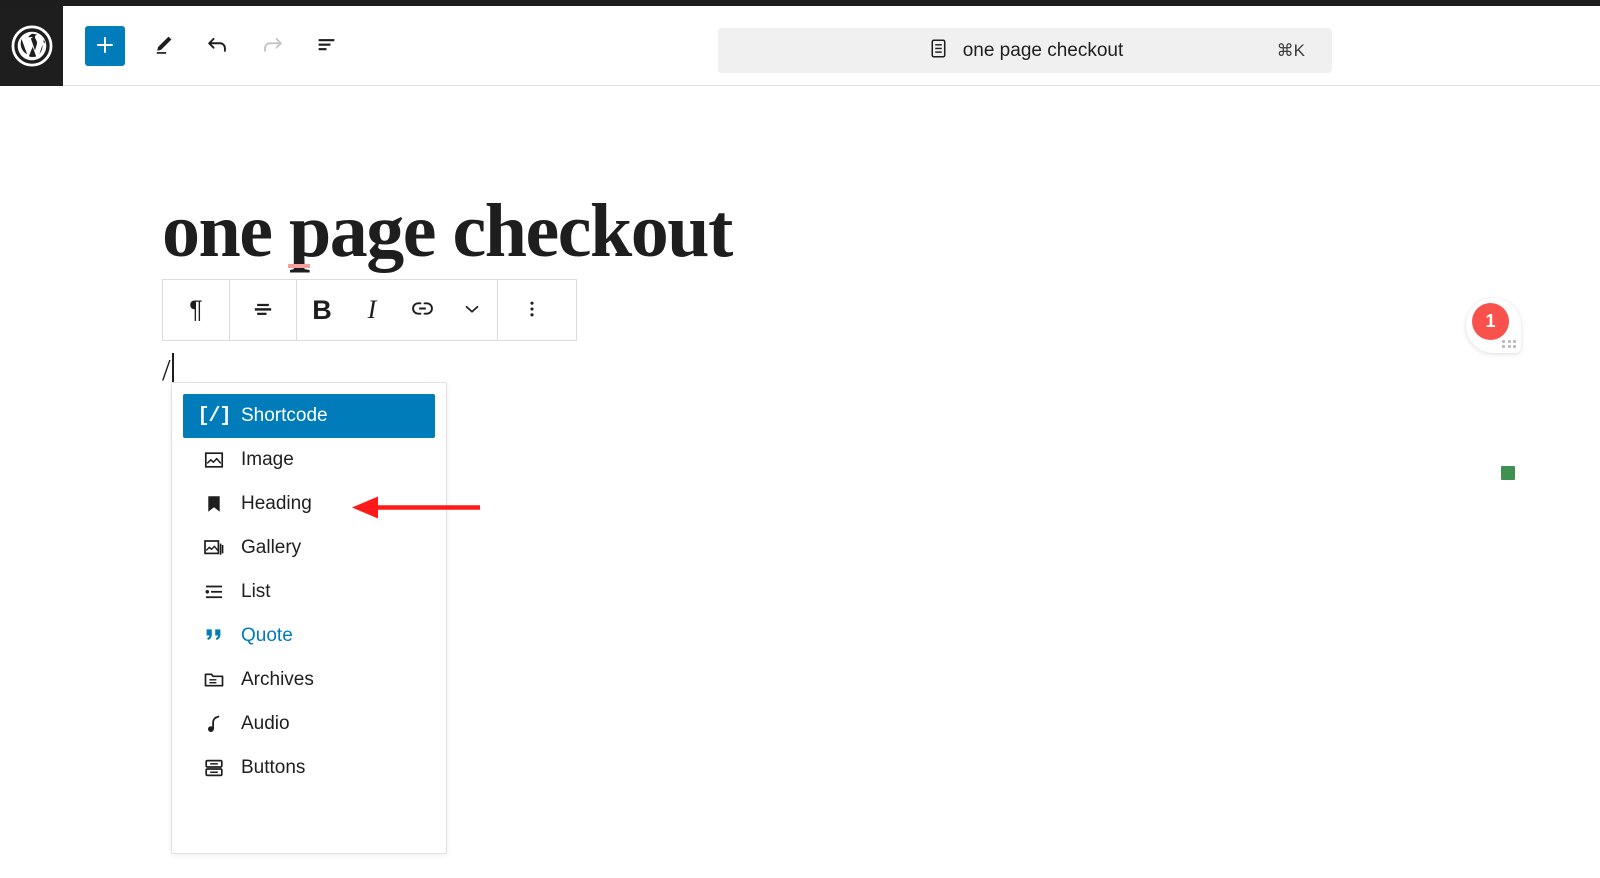 This screenshot has width=1600, height=878. I want to click on shortcode-icon: [/], so click(214, 416).